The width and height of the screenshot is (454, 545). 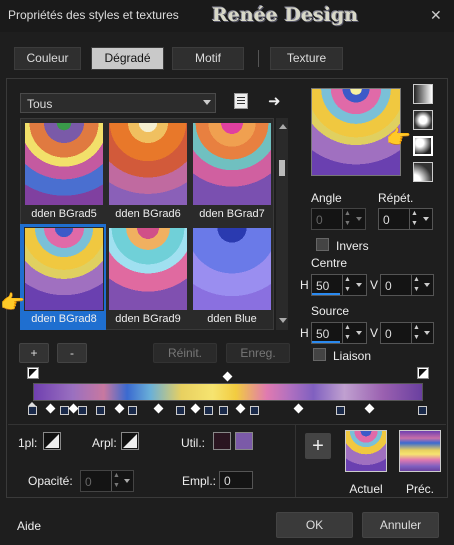 What do you see at coordinates (34, 353) in the screenshot?
I see `add-gradient-button: +` at bounding box center [34, 353].